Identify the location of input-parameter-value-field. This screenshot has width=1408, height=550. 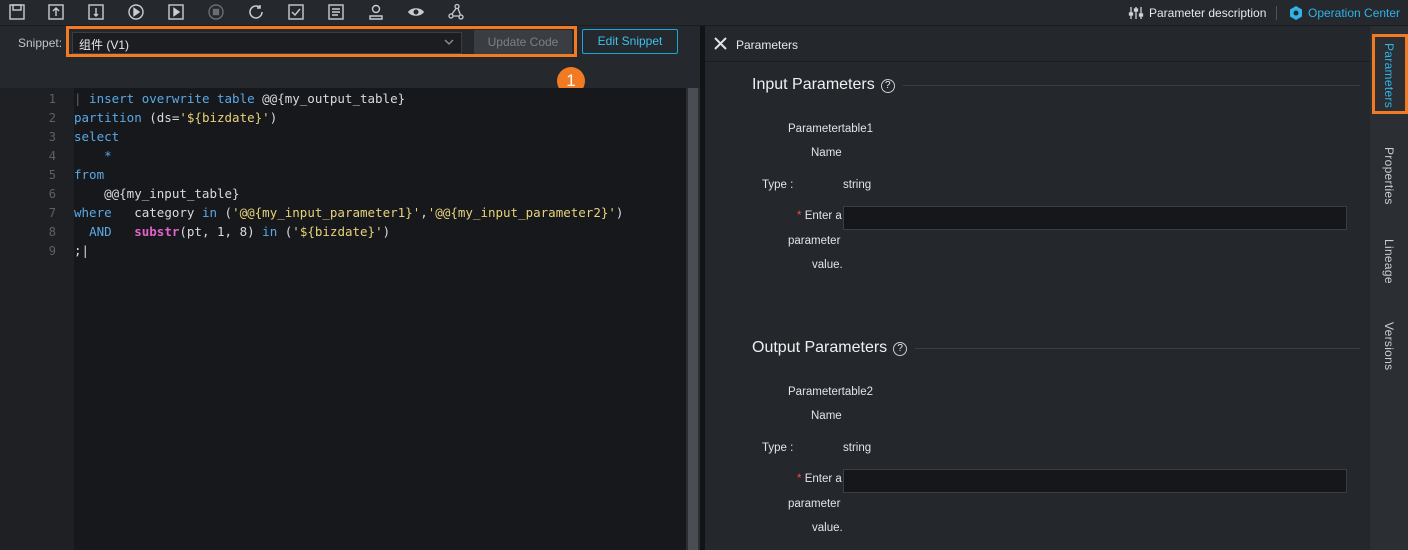
(1095, 218).